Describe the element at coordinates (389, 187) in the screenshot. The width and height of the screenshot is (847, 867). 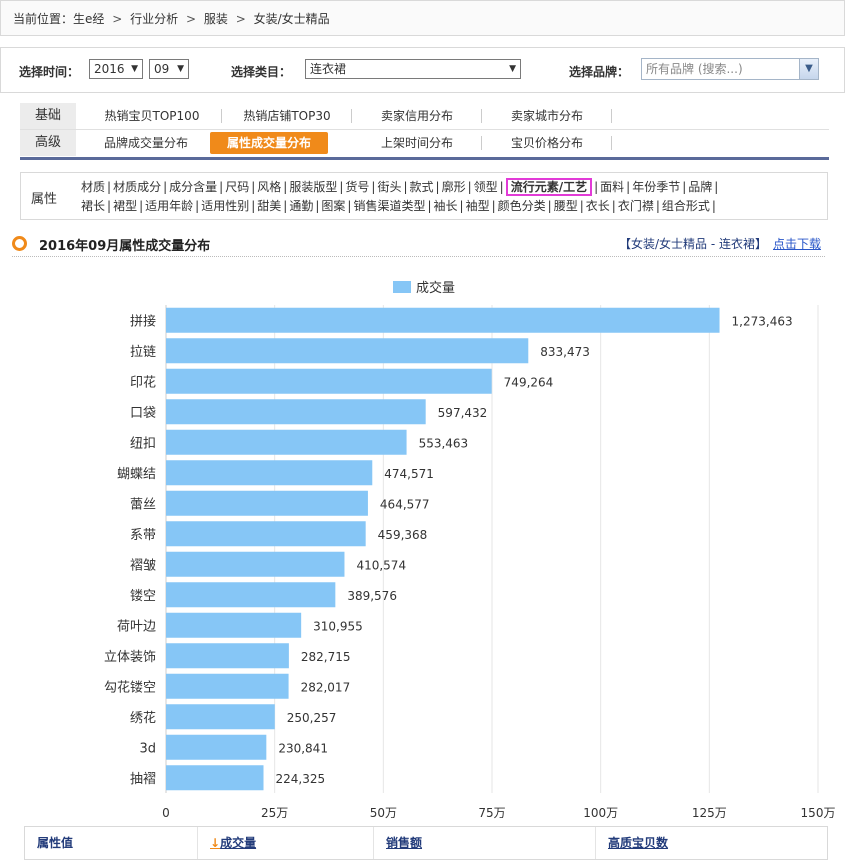
I see `attribute-item: 街头` at that location.